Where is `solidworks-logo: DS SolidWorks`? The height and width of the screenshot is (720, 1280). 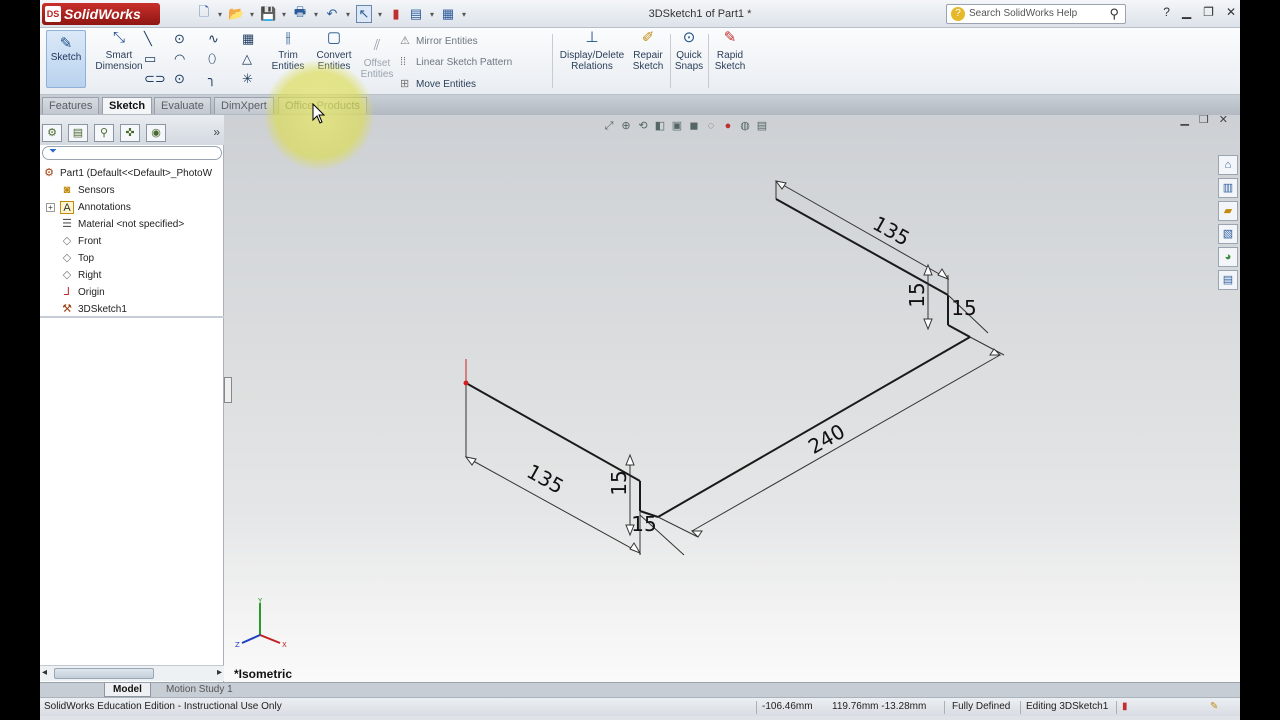 solidworks-logo: DS SolidWorks is located at coordinates (101, 14).